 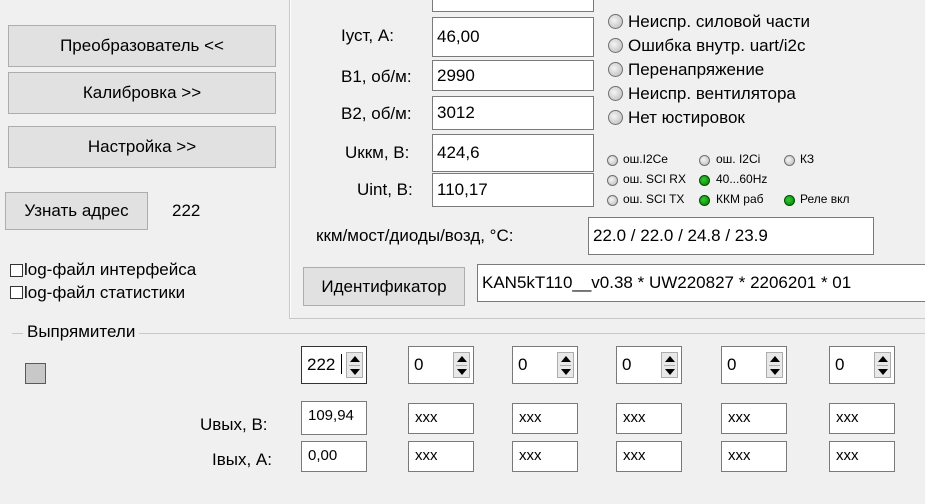 I want to click on fault-fan-label: Неиспр. вентилятора, so click(x=712, y=93).